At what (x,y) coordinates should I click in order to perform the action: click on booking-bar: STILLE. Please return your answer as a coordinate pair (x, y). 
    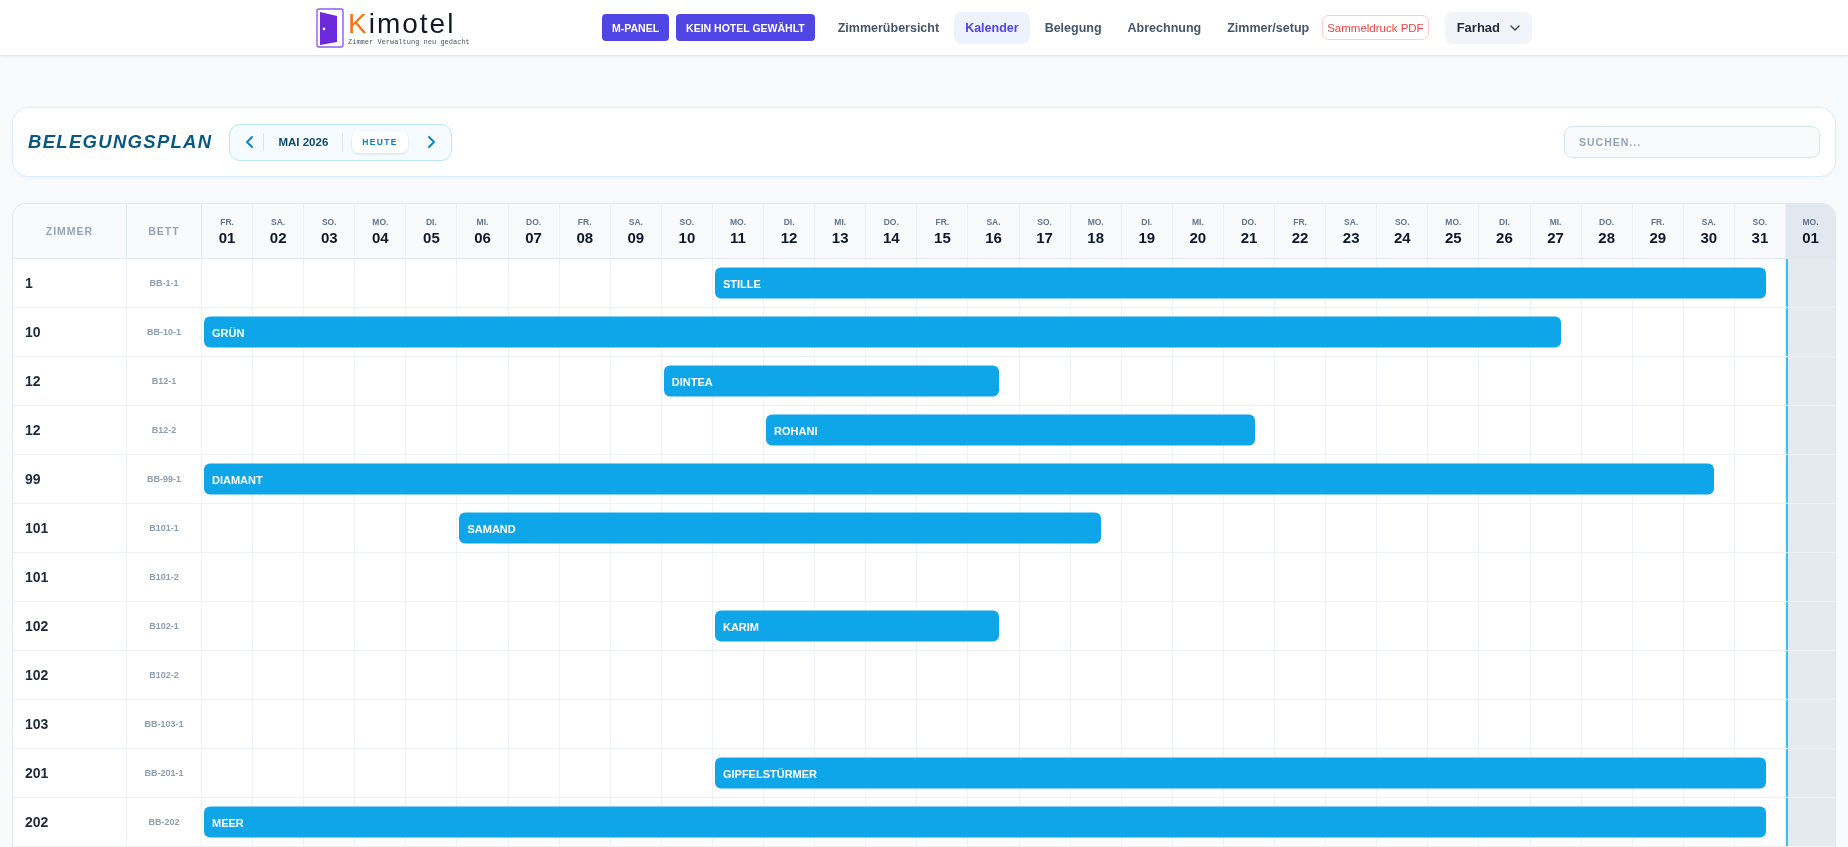
    Looking at the image, I should click on (1240, 283).